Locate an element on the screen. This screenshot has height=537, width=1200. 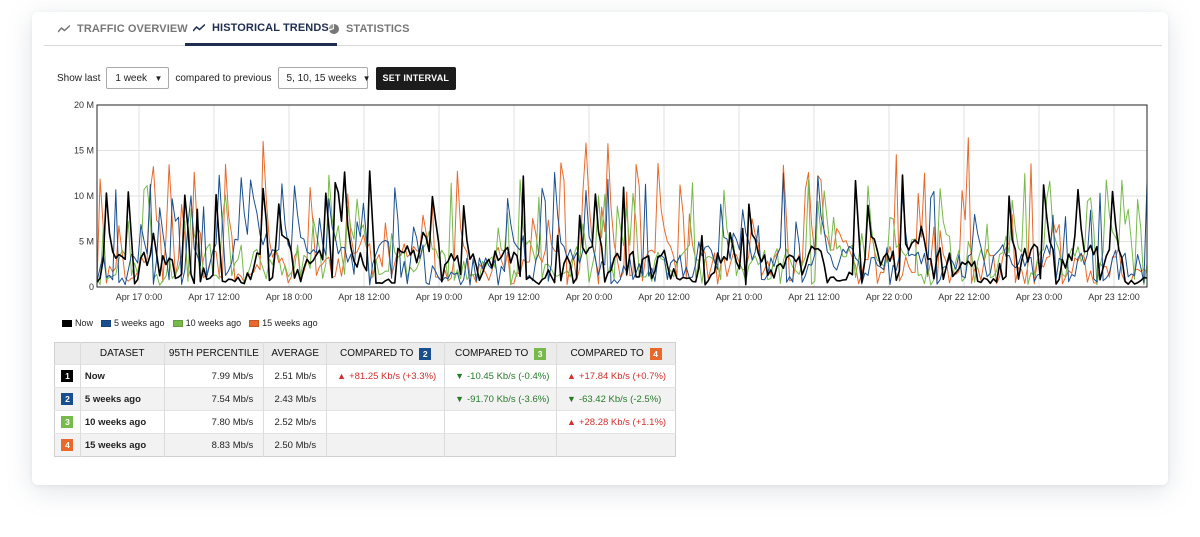
comparison-cell: ▲ +81.25 Kb/s (+3.3%) is located at coordinates (385, 376).